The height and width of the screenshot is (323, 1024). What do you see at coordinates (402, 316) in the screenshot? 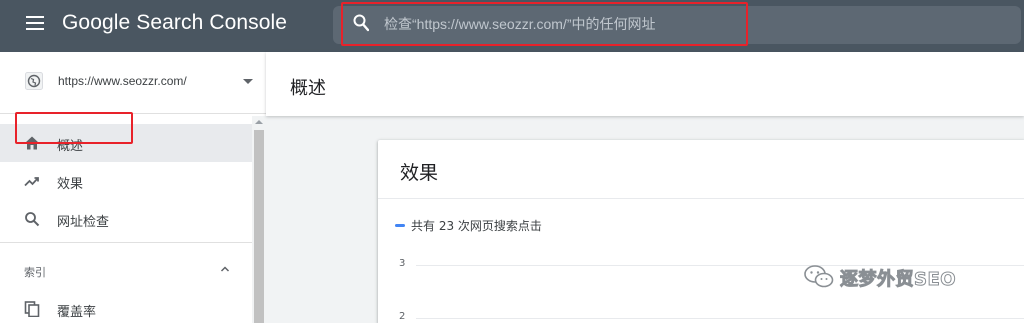
I see `y-tick-label: 2` at bounding box center [402, 316].